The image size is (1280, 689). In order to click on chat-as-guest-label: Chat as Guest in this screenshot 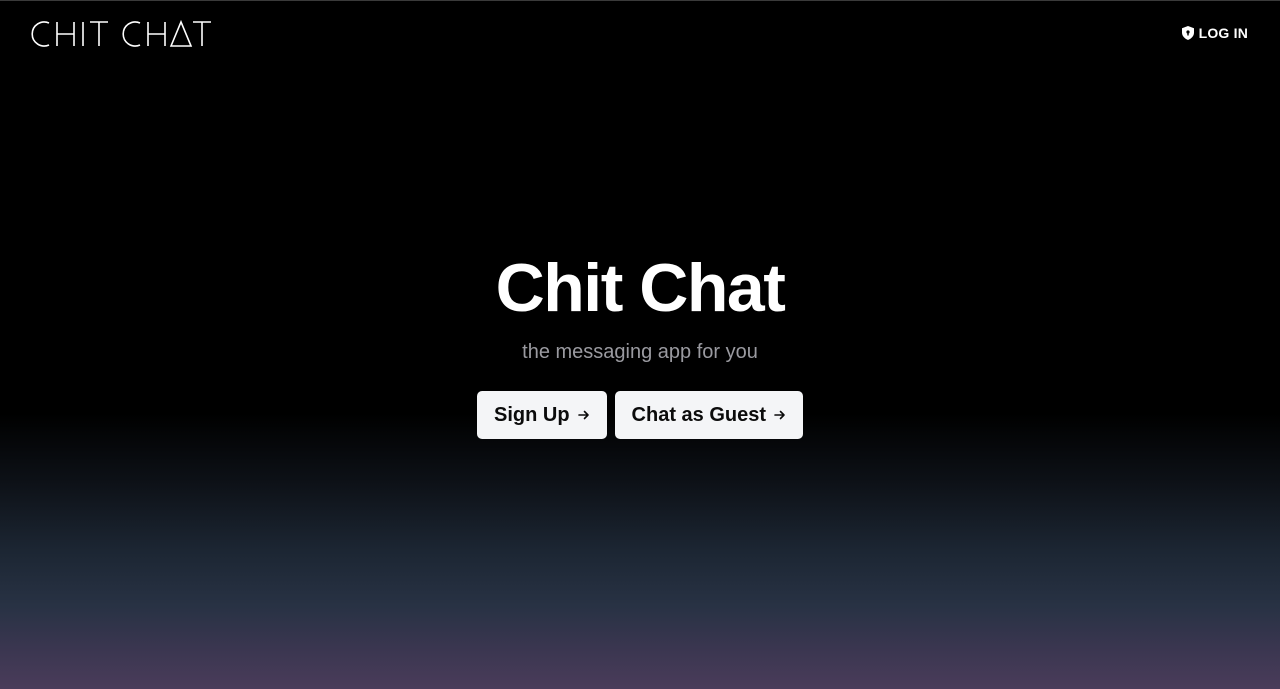, I will do `click(699, 414)`.